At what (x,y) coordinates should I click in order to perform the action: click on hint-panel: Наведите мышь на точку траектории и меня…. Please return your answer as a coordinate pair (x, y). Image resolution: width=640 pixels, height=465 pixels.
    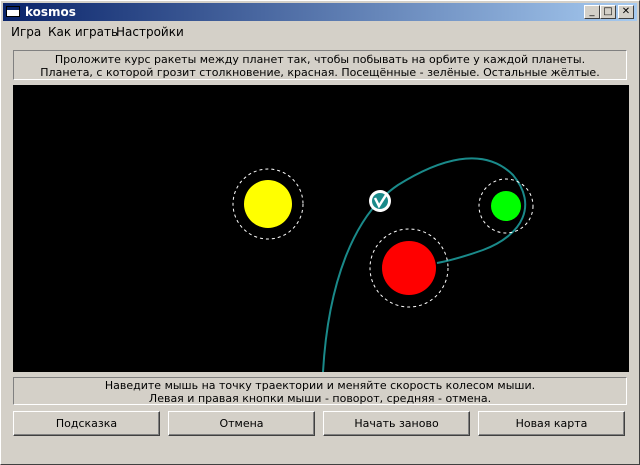
    Looking at the image, I should click on (320, 391).